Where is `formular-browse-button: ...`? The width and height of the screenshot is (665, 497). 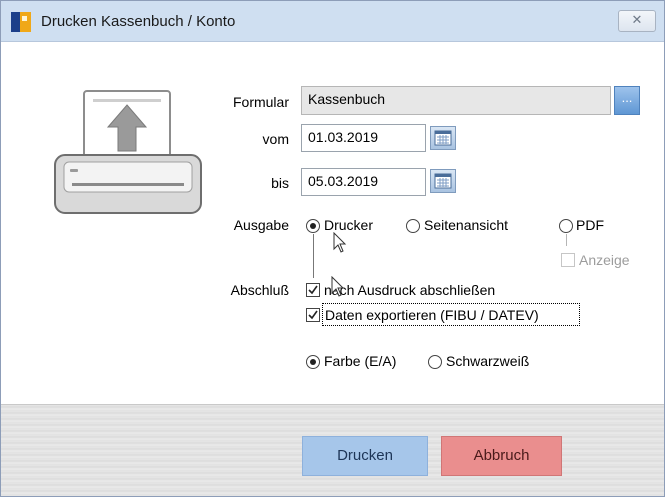
formular-browse-button: ... is located at coordinates (627, 100).